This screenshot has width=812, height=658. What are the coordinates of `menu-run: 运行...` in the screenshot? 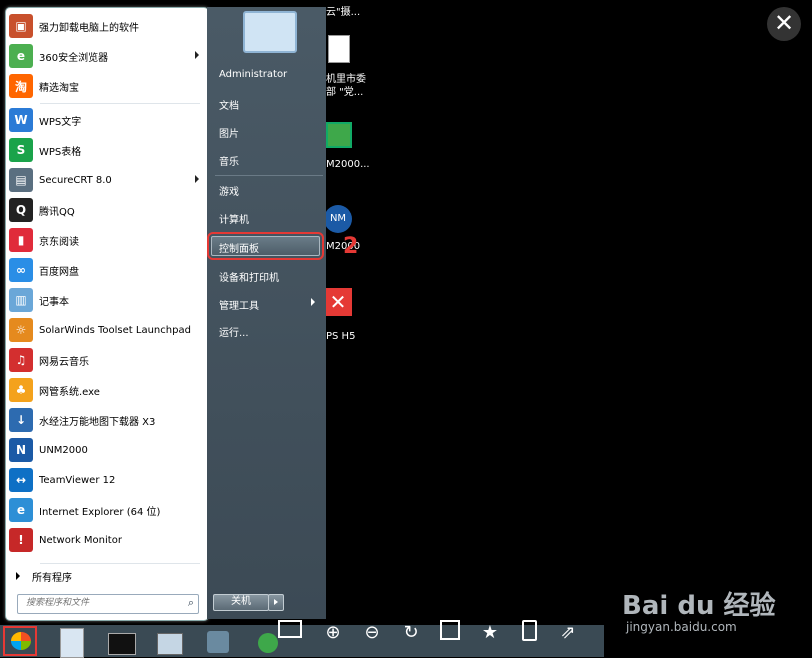 It's located at (234, 331).